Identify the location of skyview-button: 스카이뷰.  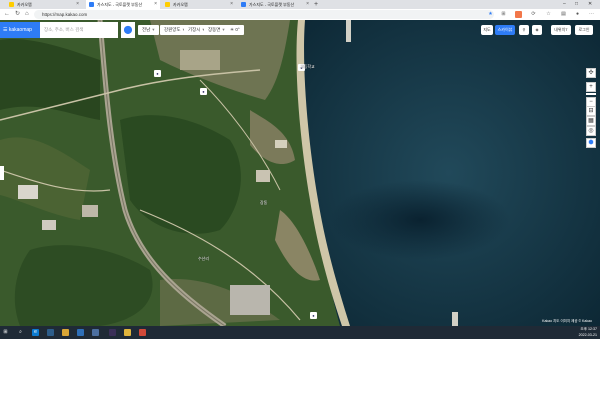
(505, 30).